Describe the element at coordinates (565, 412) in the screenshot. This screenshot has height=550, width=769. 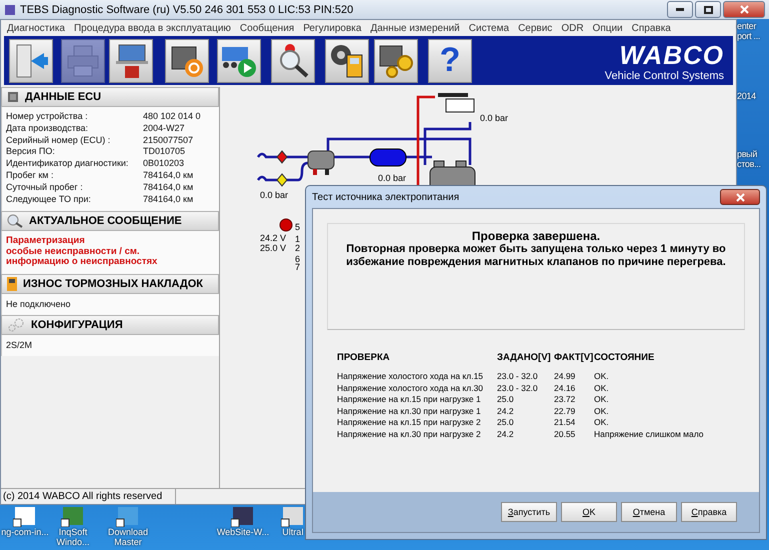
I see `table-cell-text: 22.79` at that location.